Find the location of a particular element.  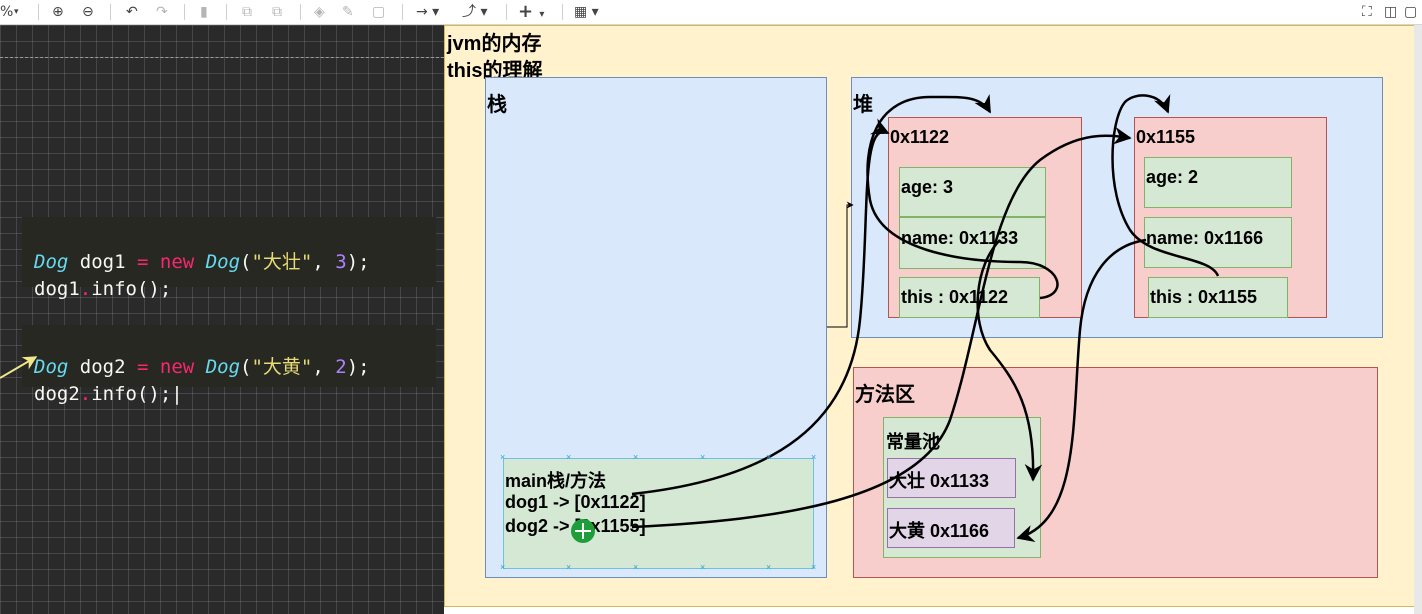

this2-self-arrow is located at coordinates (1165, 185).